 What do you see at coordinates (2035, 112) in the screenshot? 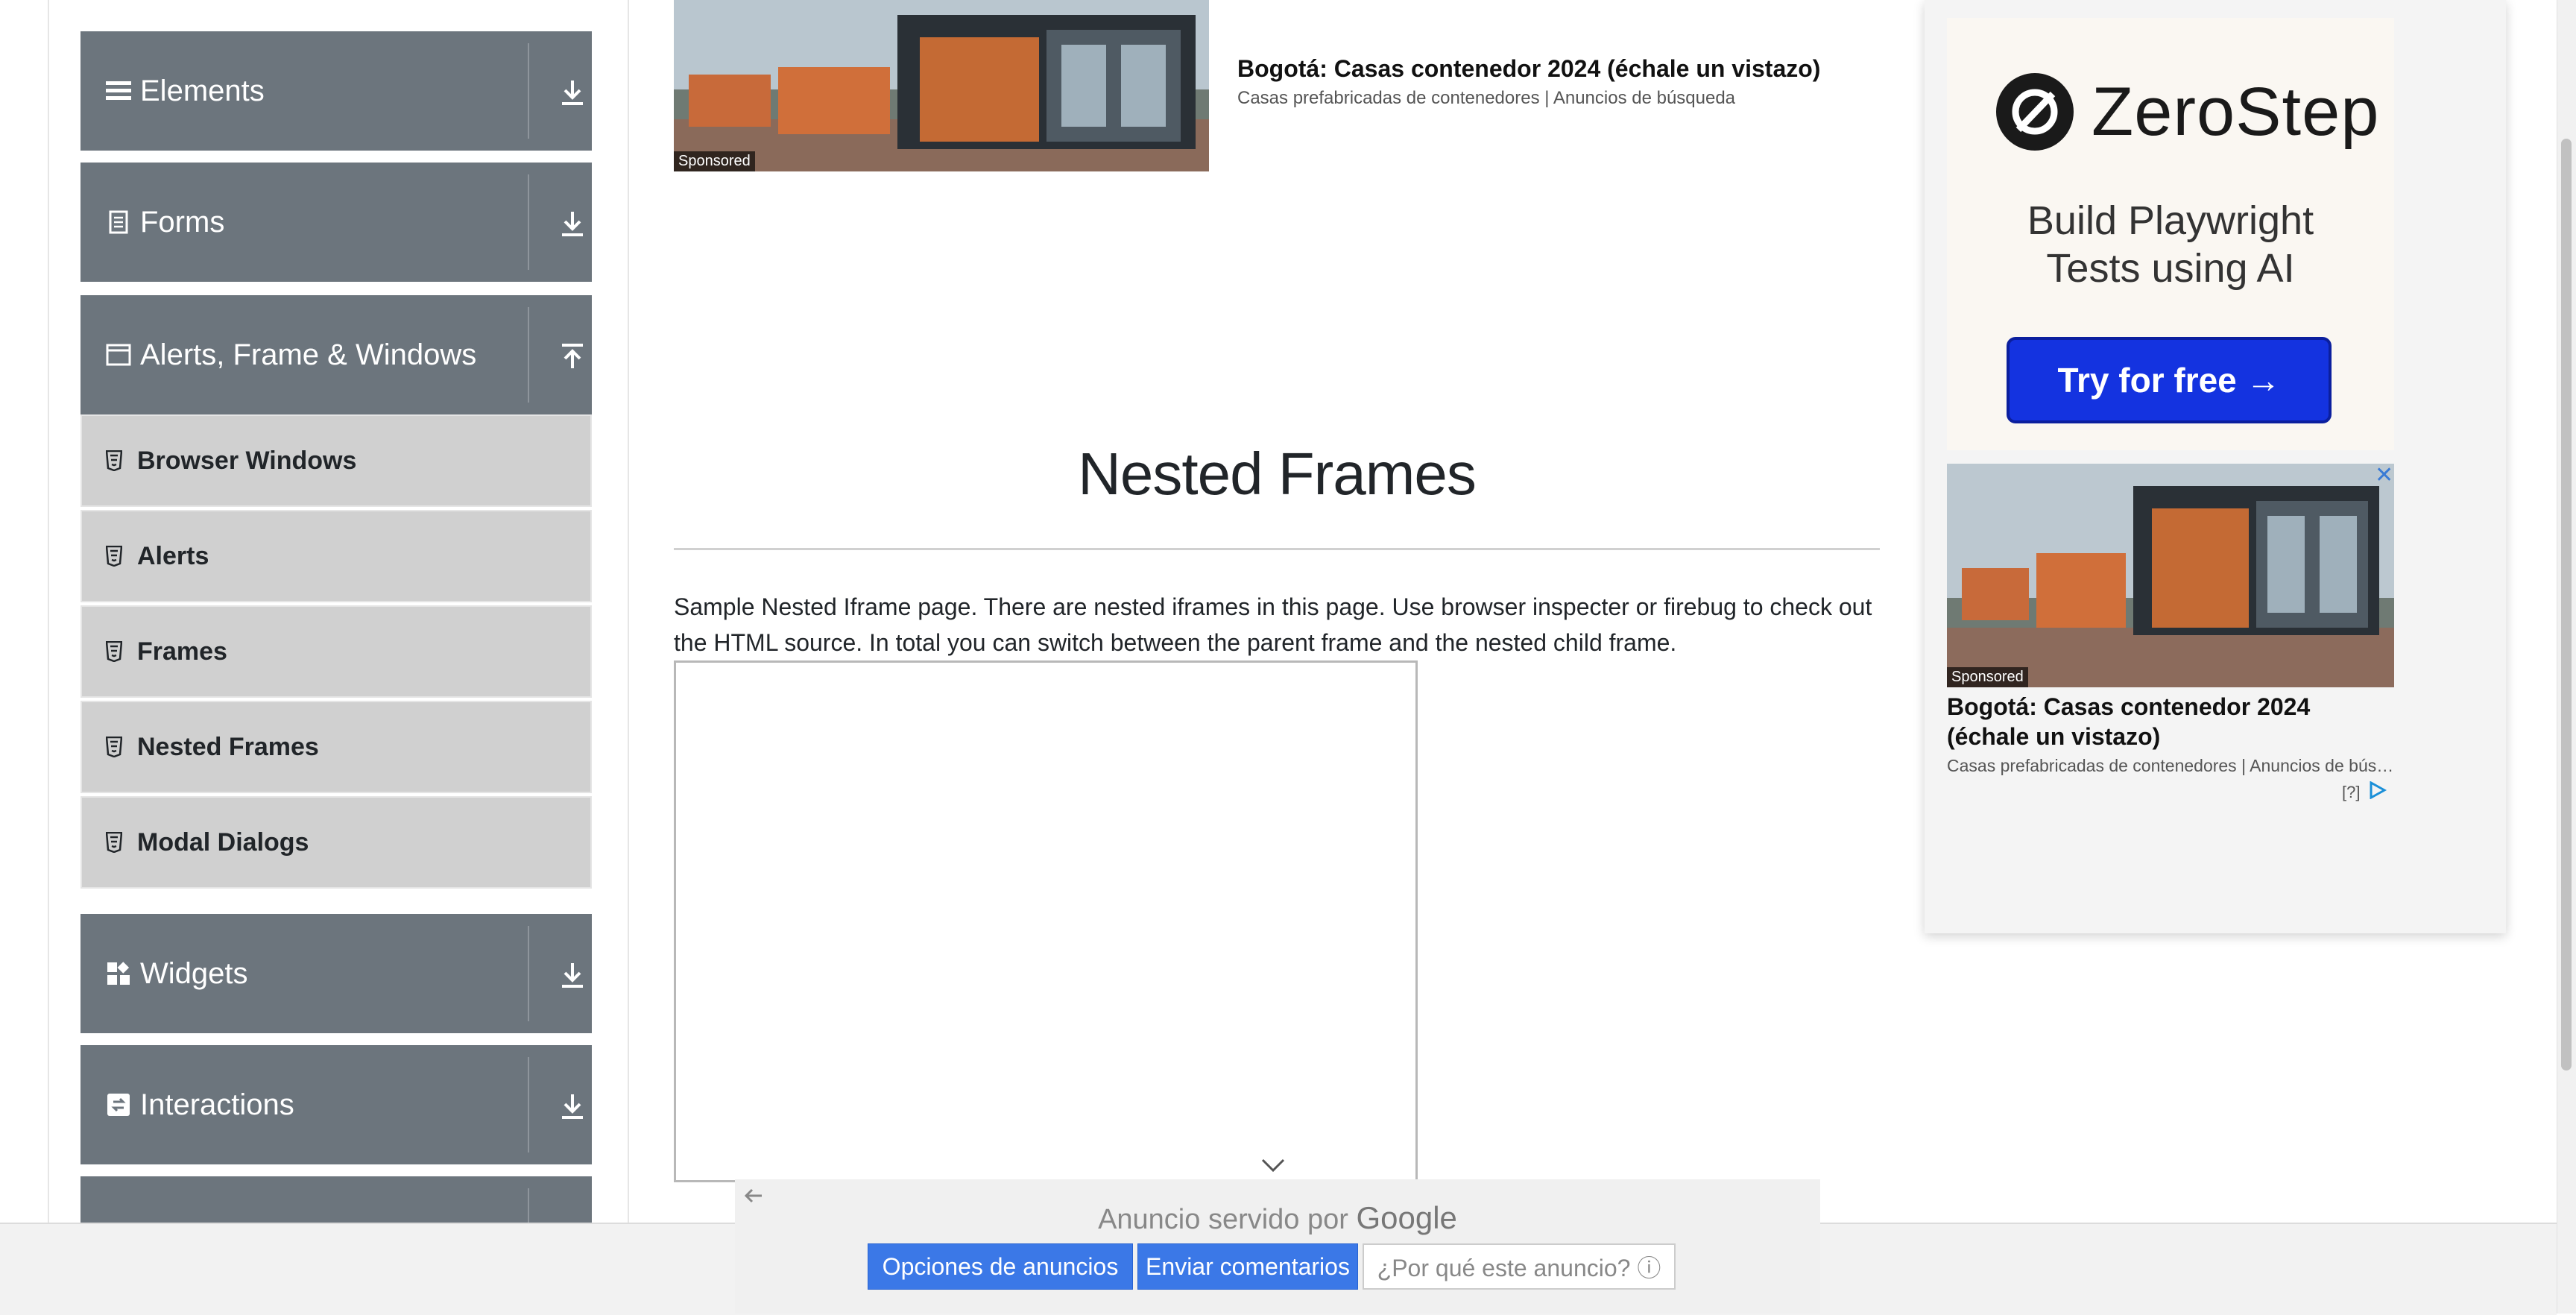
I see `zerostep-logo-icon` at bounding box center [2035, 112].